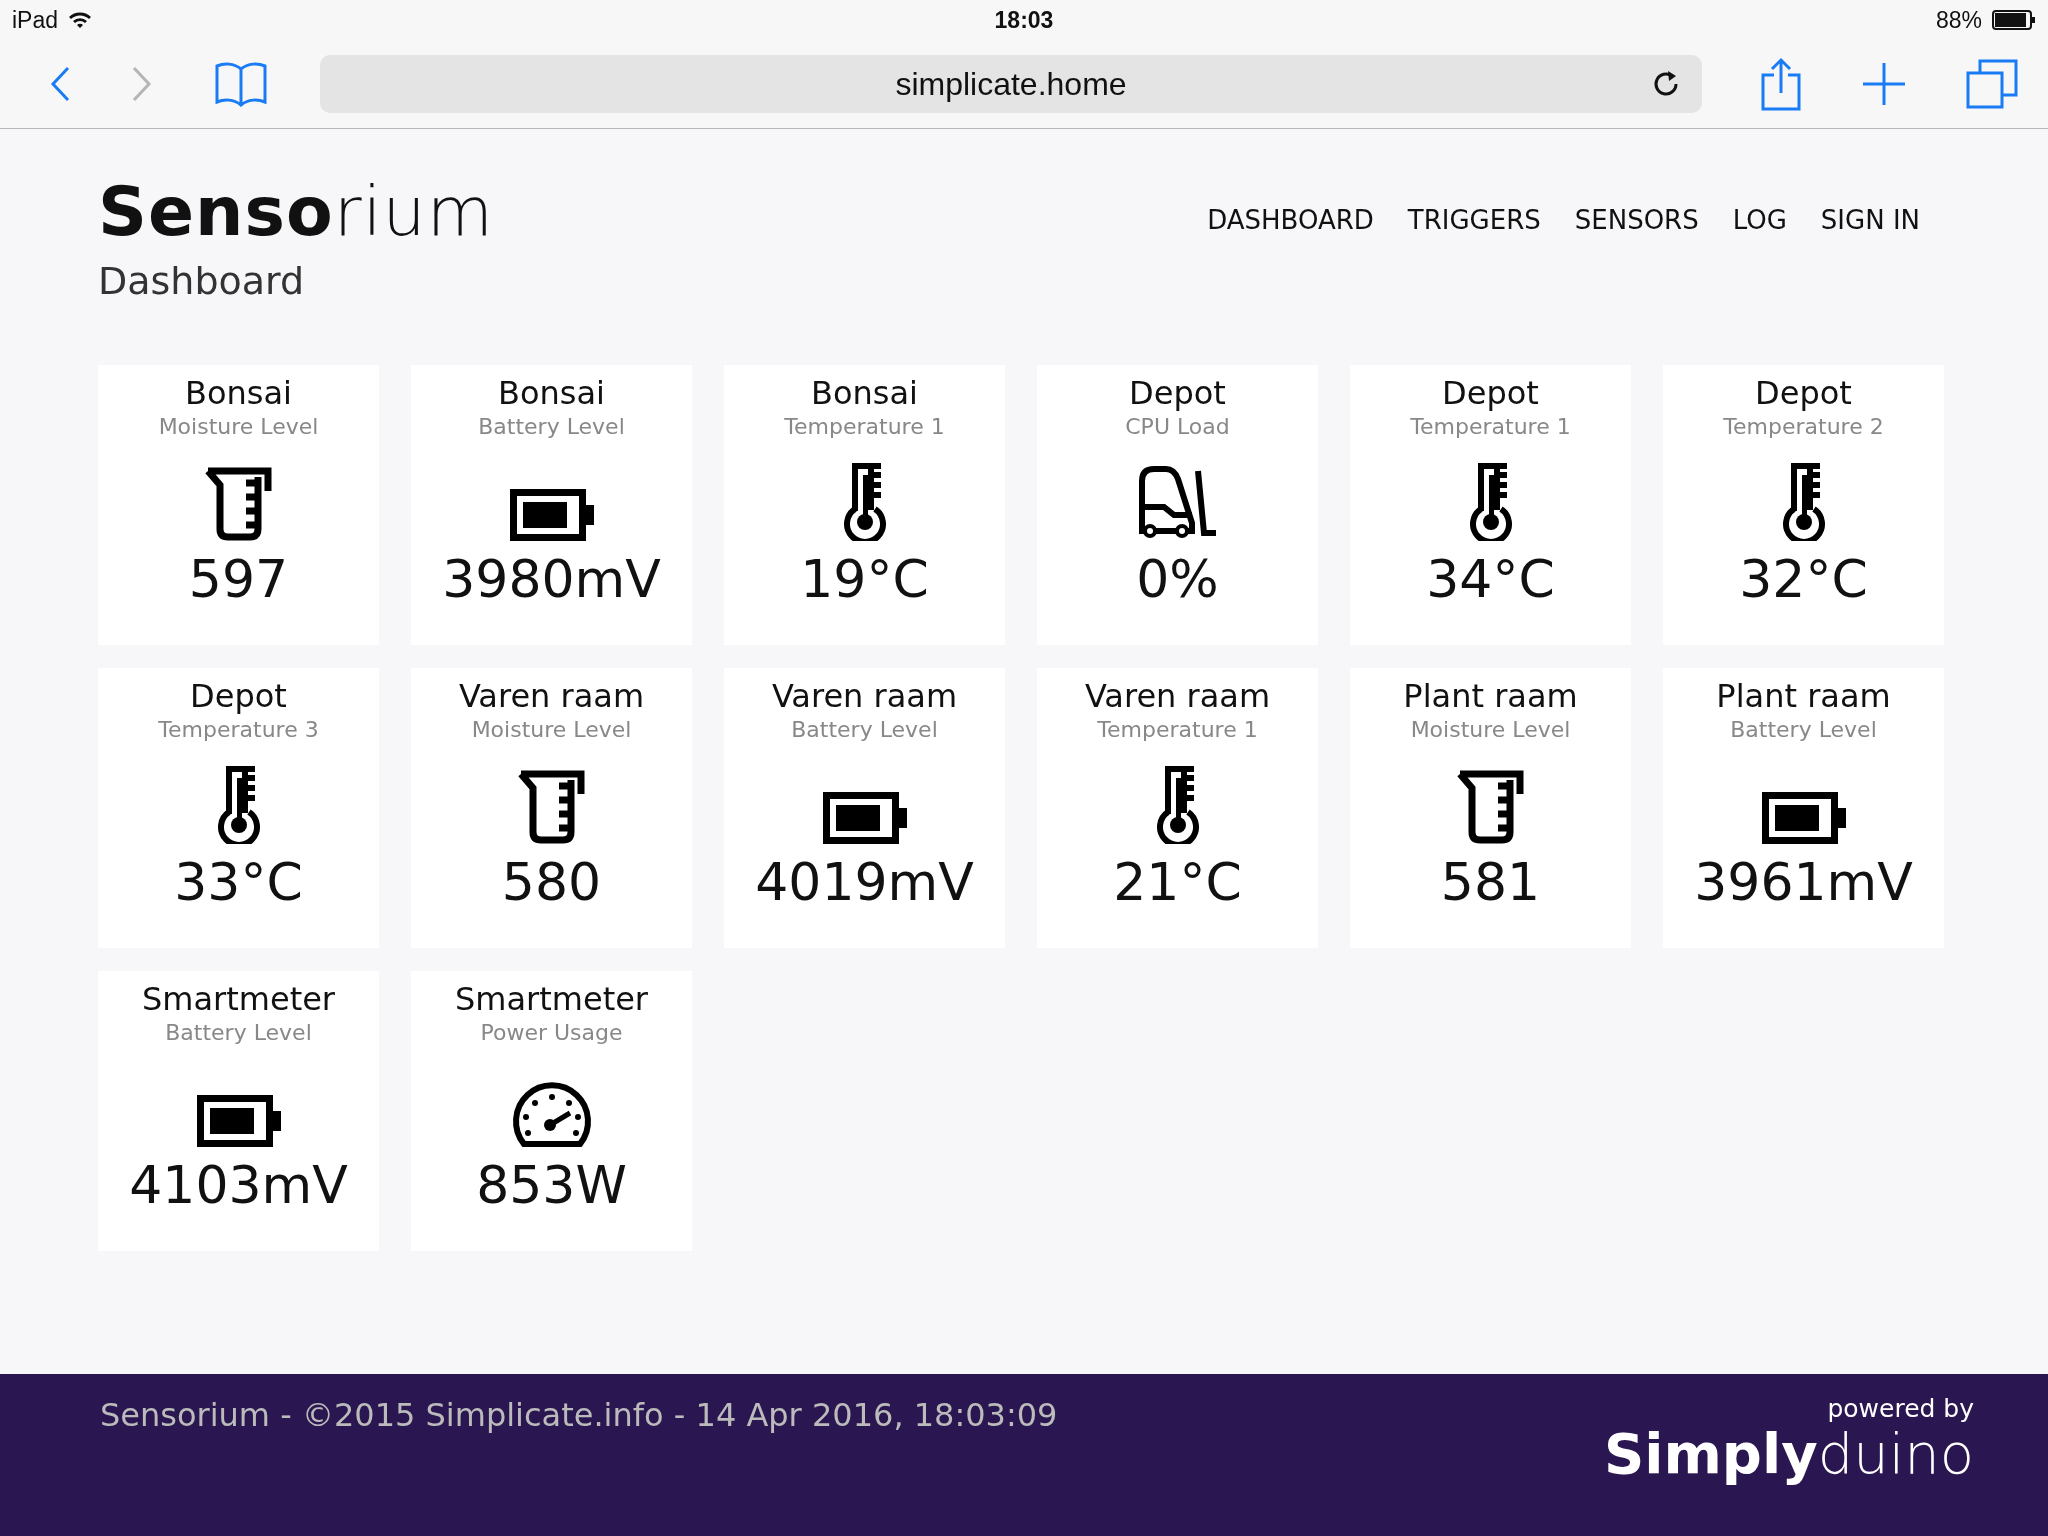 The height and width of the screenshot is (1536, 2048). I want to click on sensor-card: Smartmeter Battery Level 4103mV, so click(238, 1110).